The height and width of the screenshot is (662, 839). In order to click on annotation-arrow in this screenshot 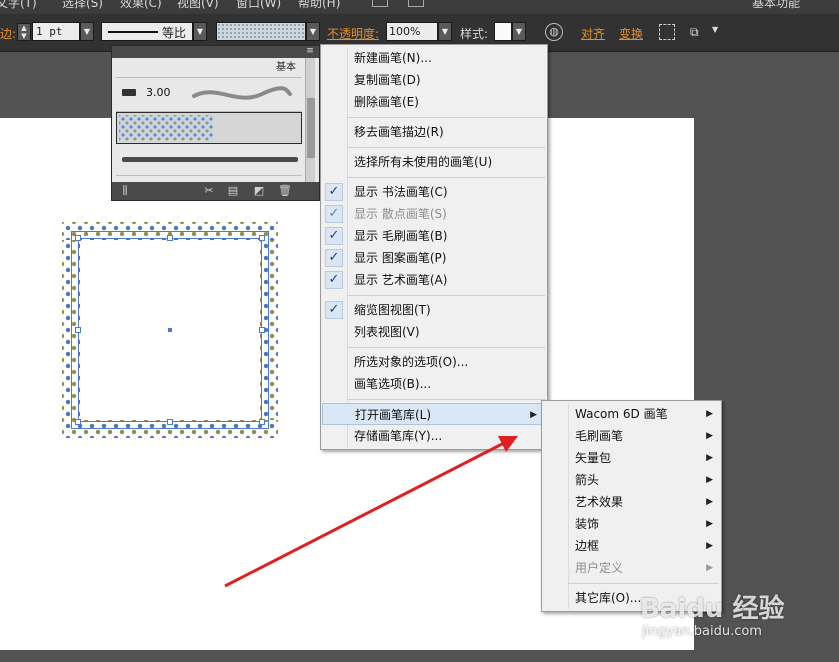, I will do `click(371, 512)`.